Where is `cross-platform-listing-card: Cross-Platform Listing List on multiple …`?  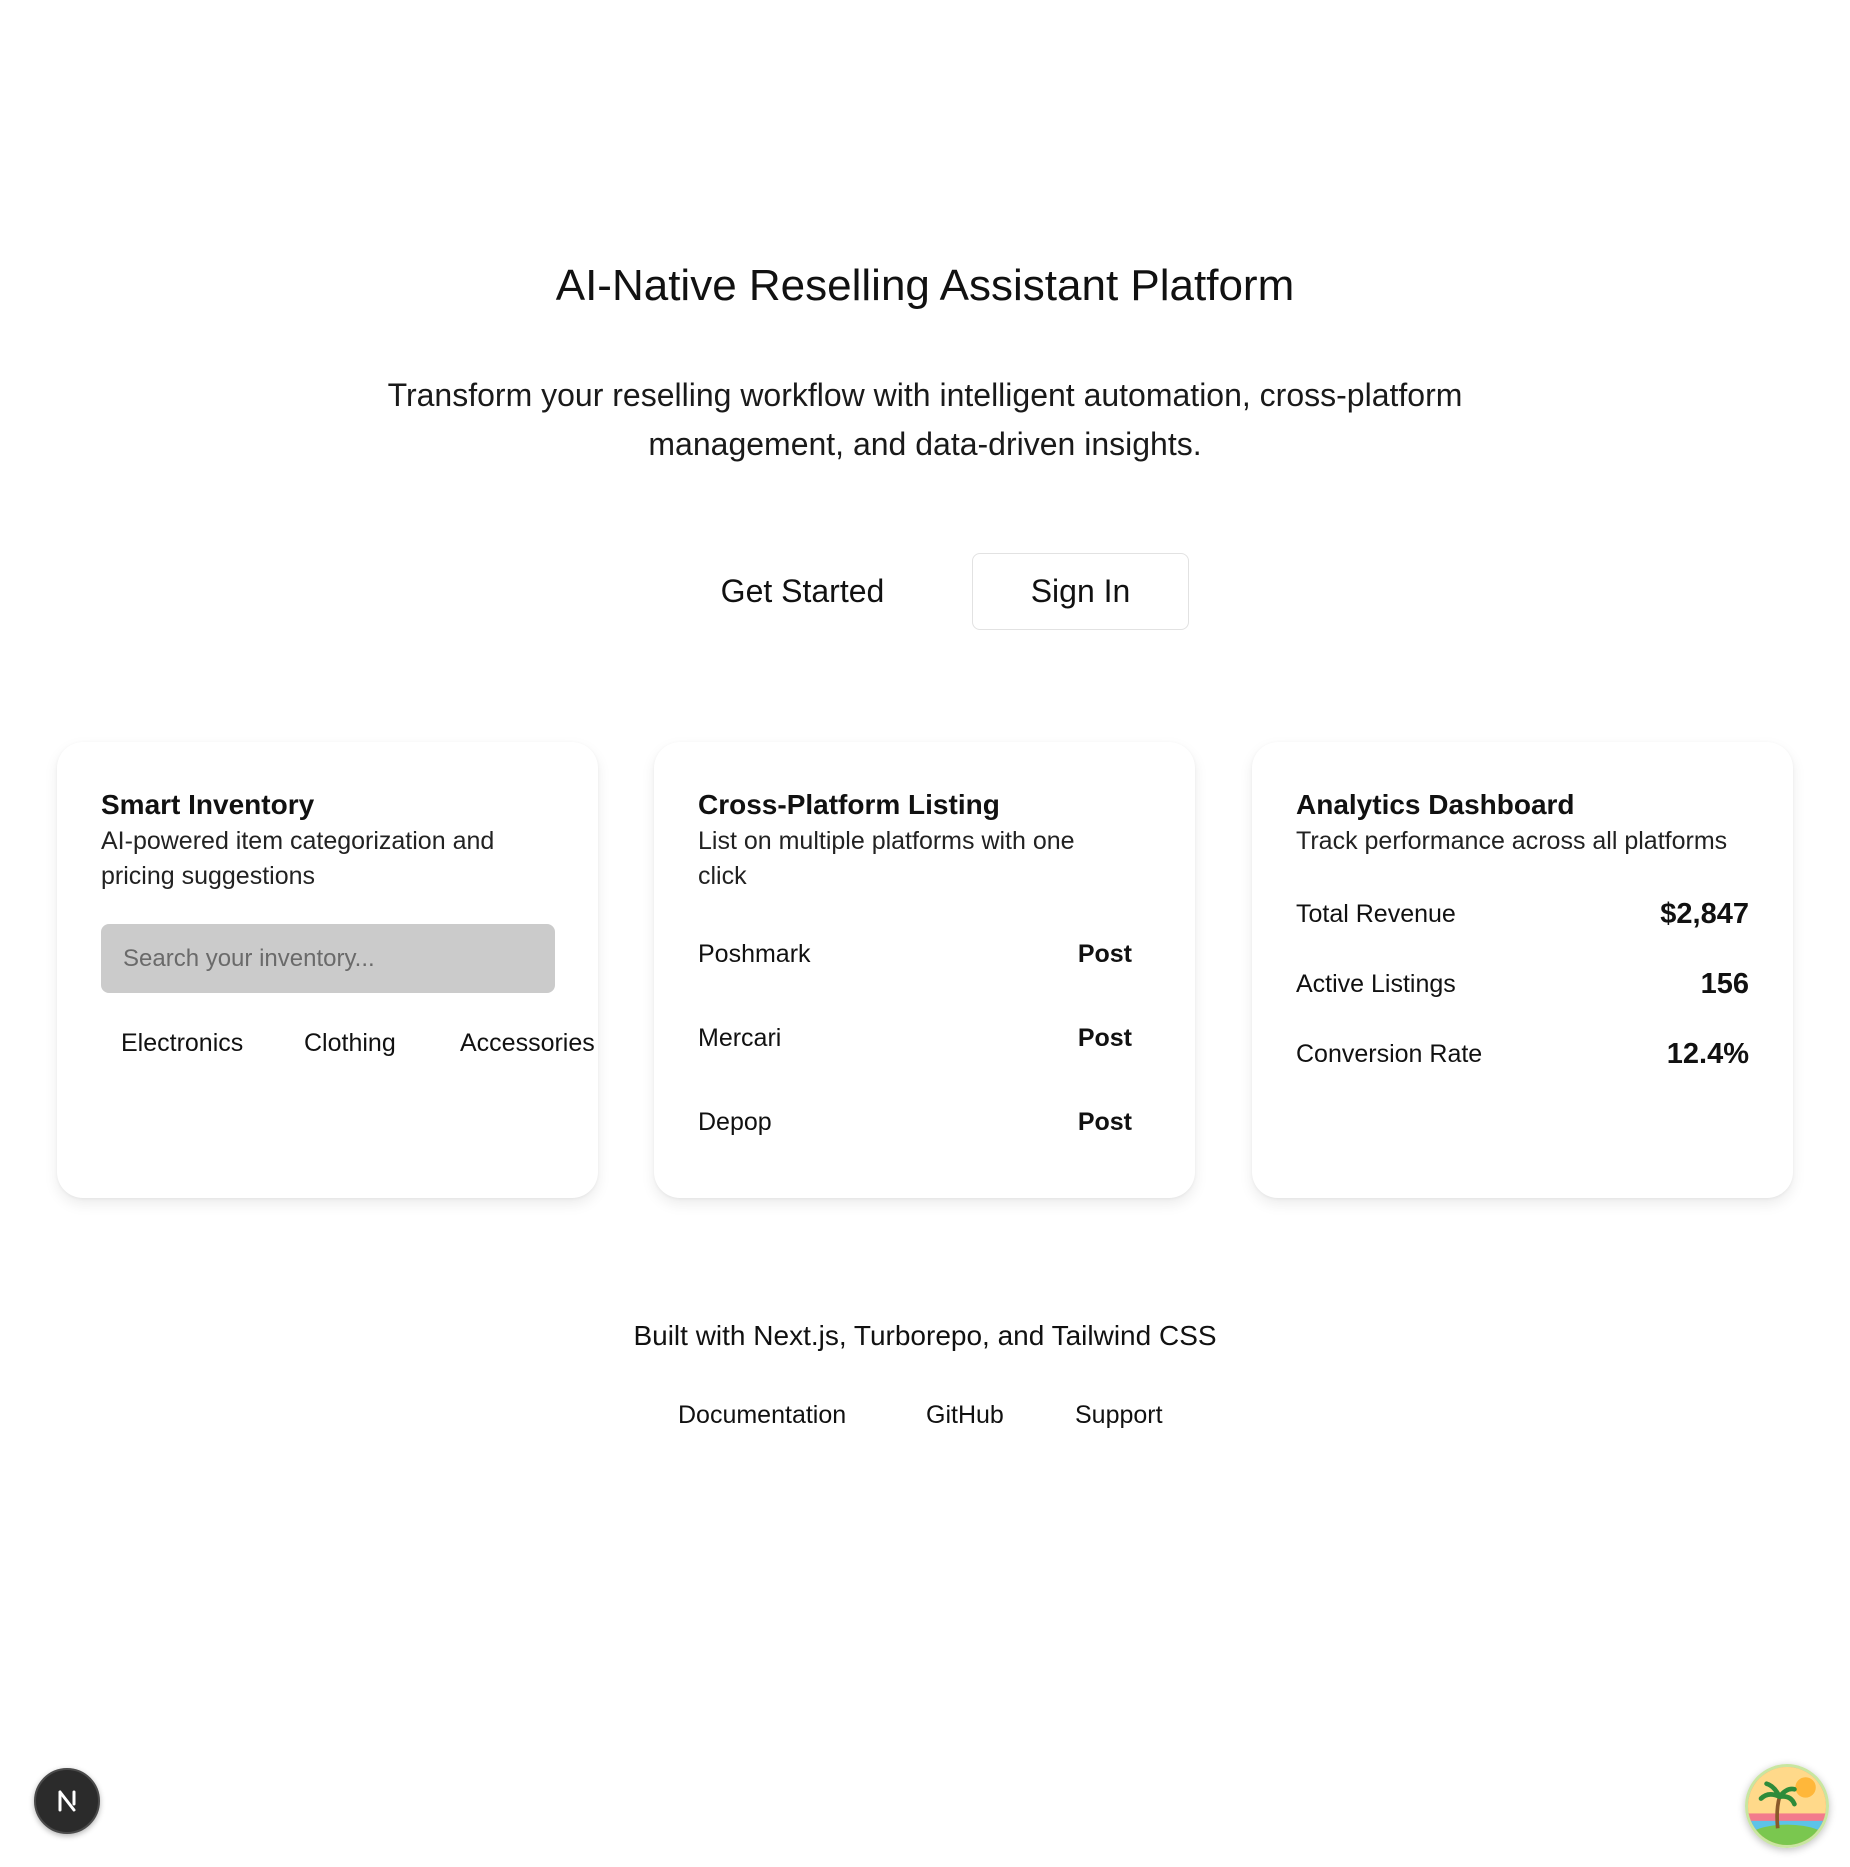 cross-platform-listing-card: Cross-Platform Listing List on multiple … is located at coordinates (924, 970).